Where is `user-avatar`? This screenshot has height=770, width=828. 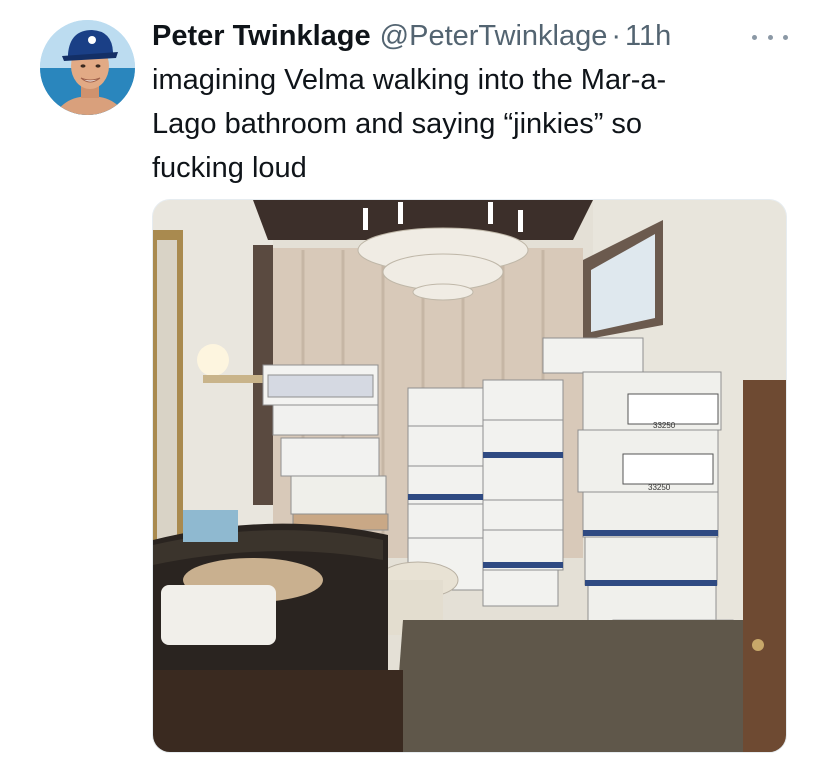 user-avatar is located at coordinates (87, 67).